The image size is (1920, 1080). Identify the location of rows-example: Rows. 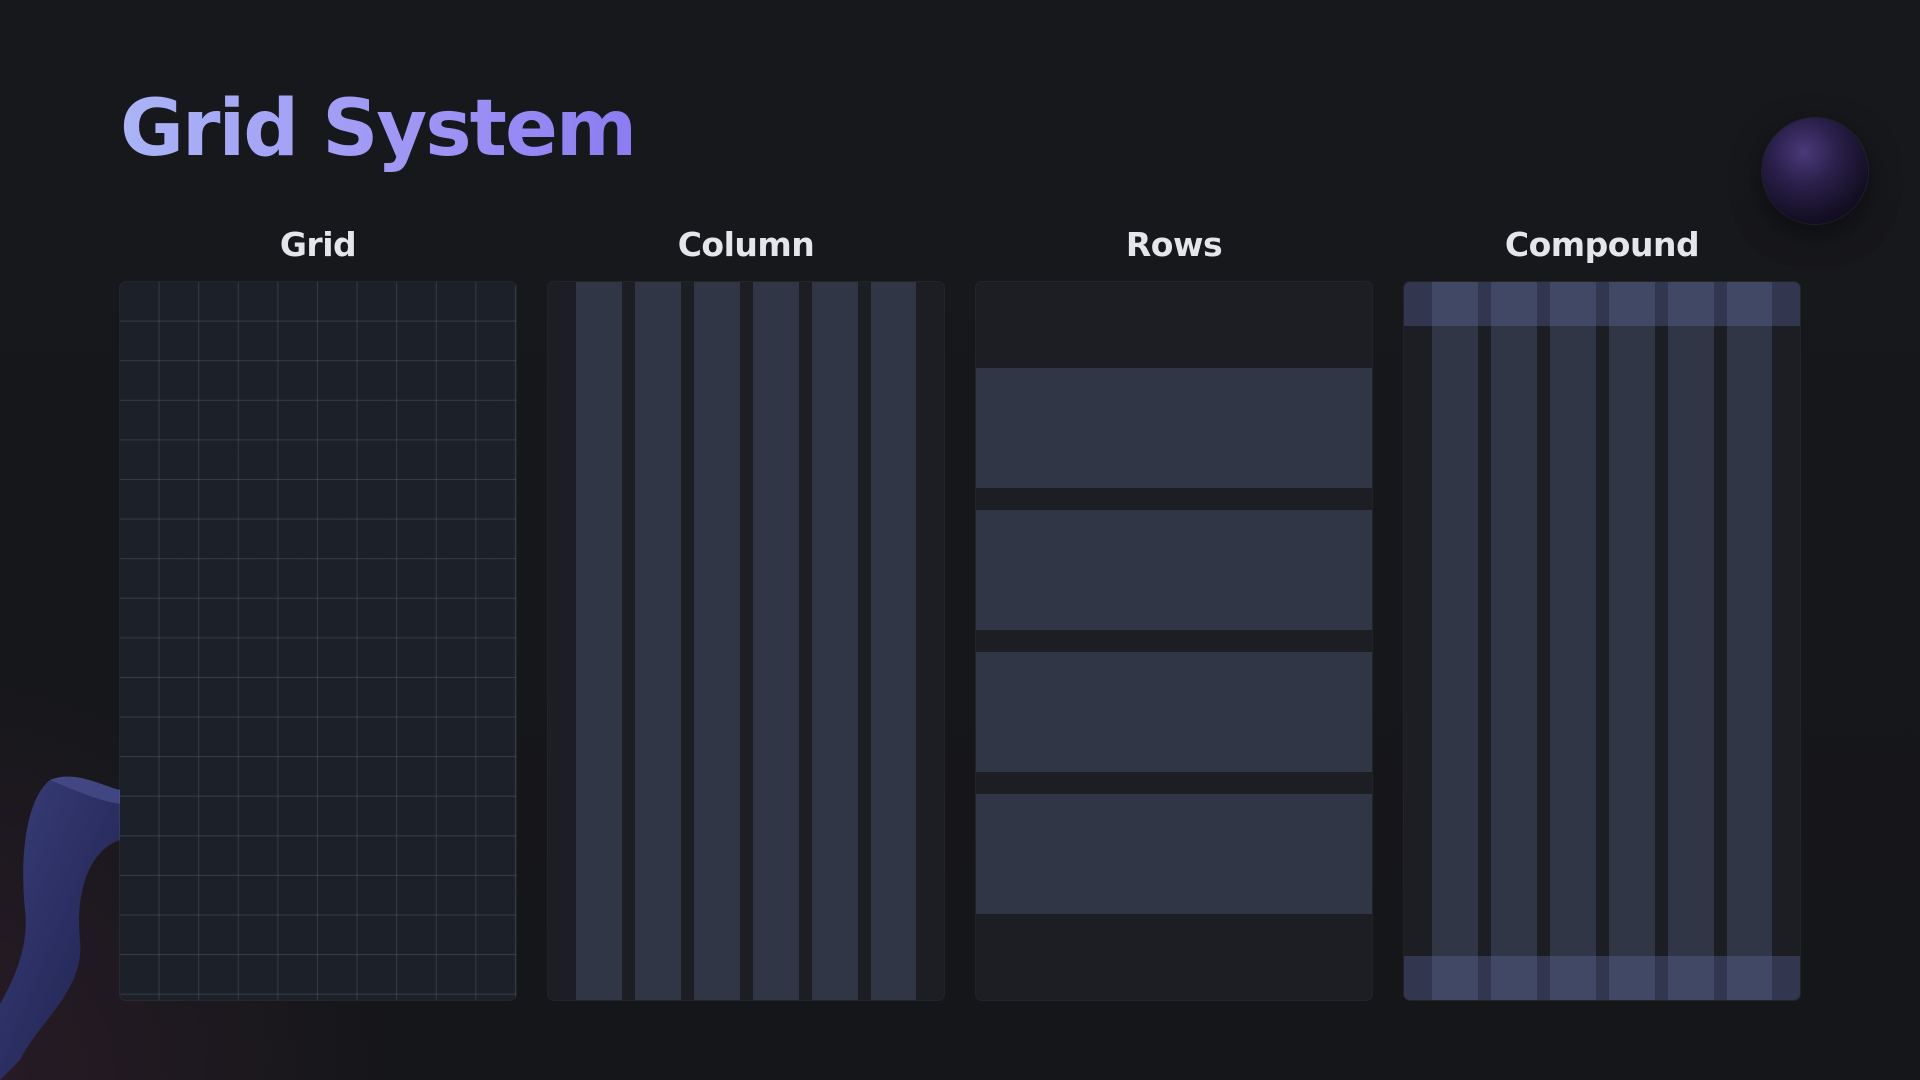
(1174, 611).